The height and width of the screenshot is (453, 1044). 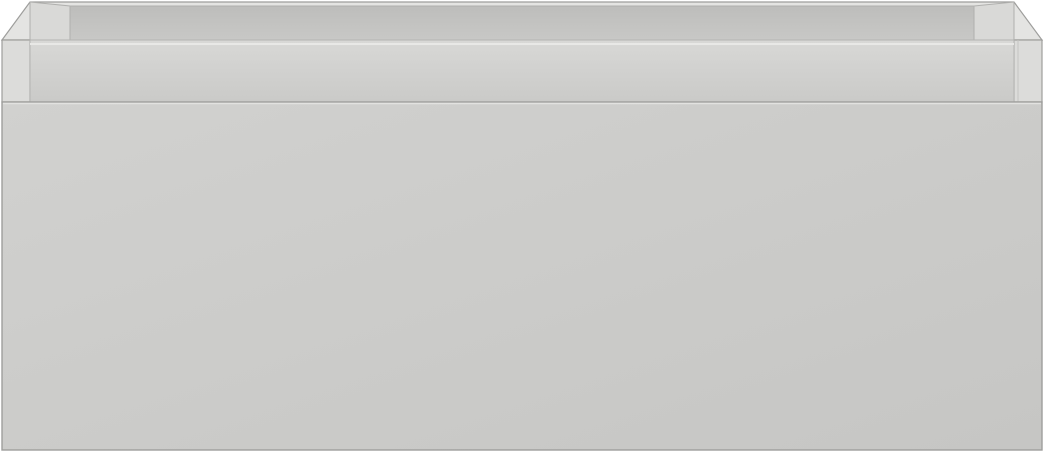 What do you see at coordinates (522, 71) in the screenshot?
I see `inner-drawer-face` at bounding box center [522, 71].